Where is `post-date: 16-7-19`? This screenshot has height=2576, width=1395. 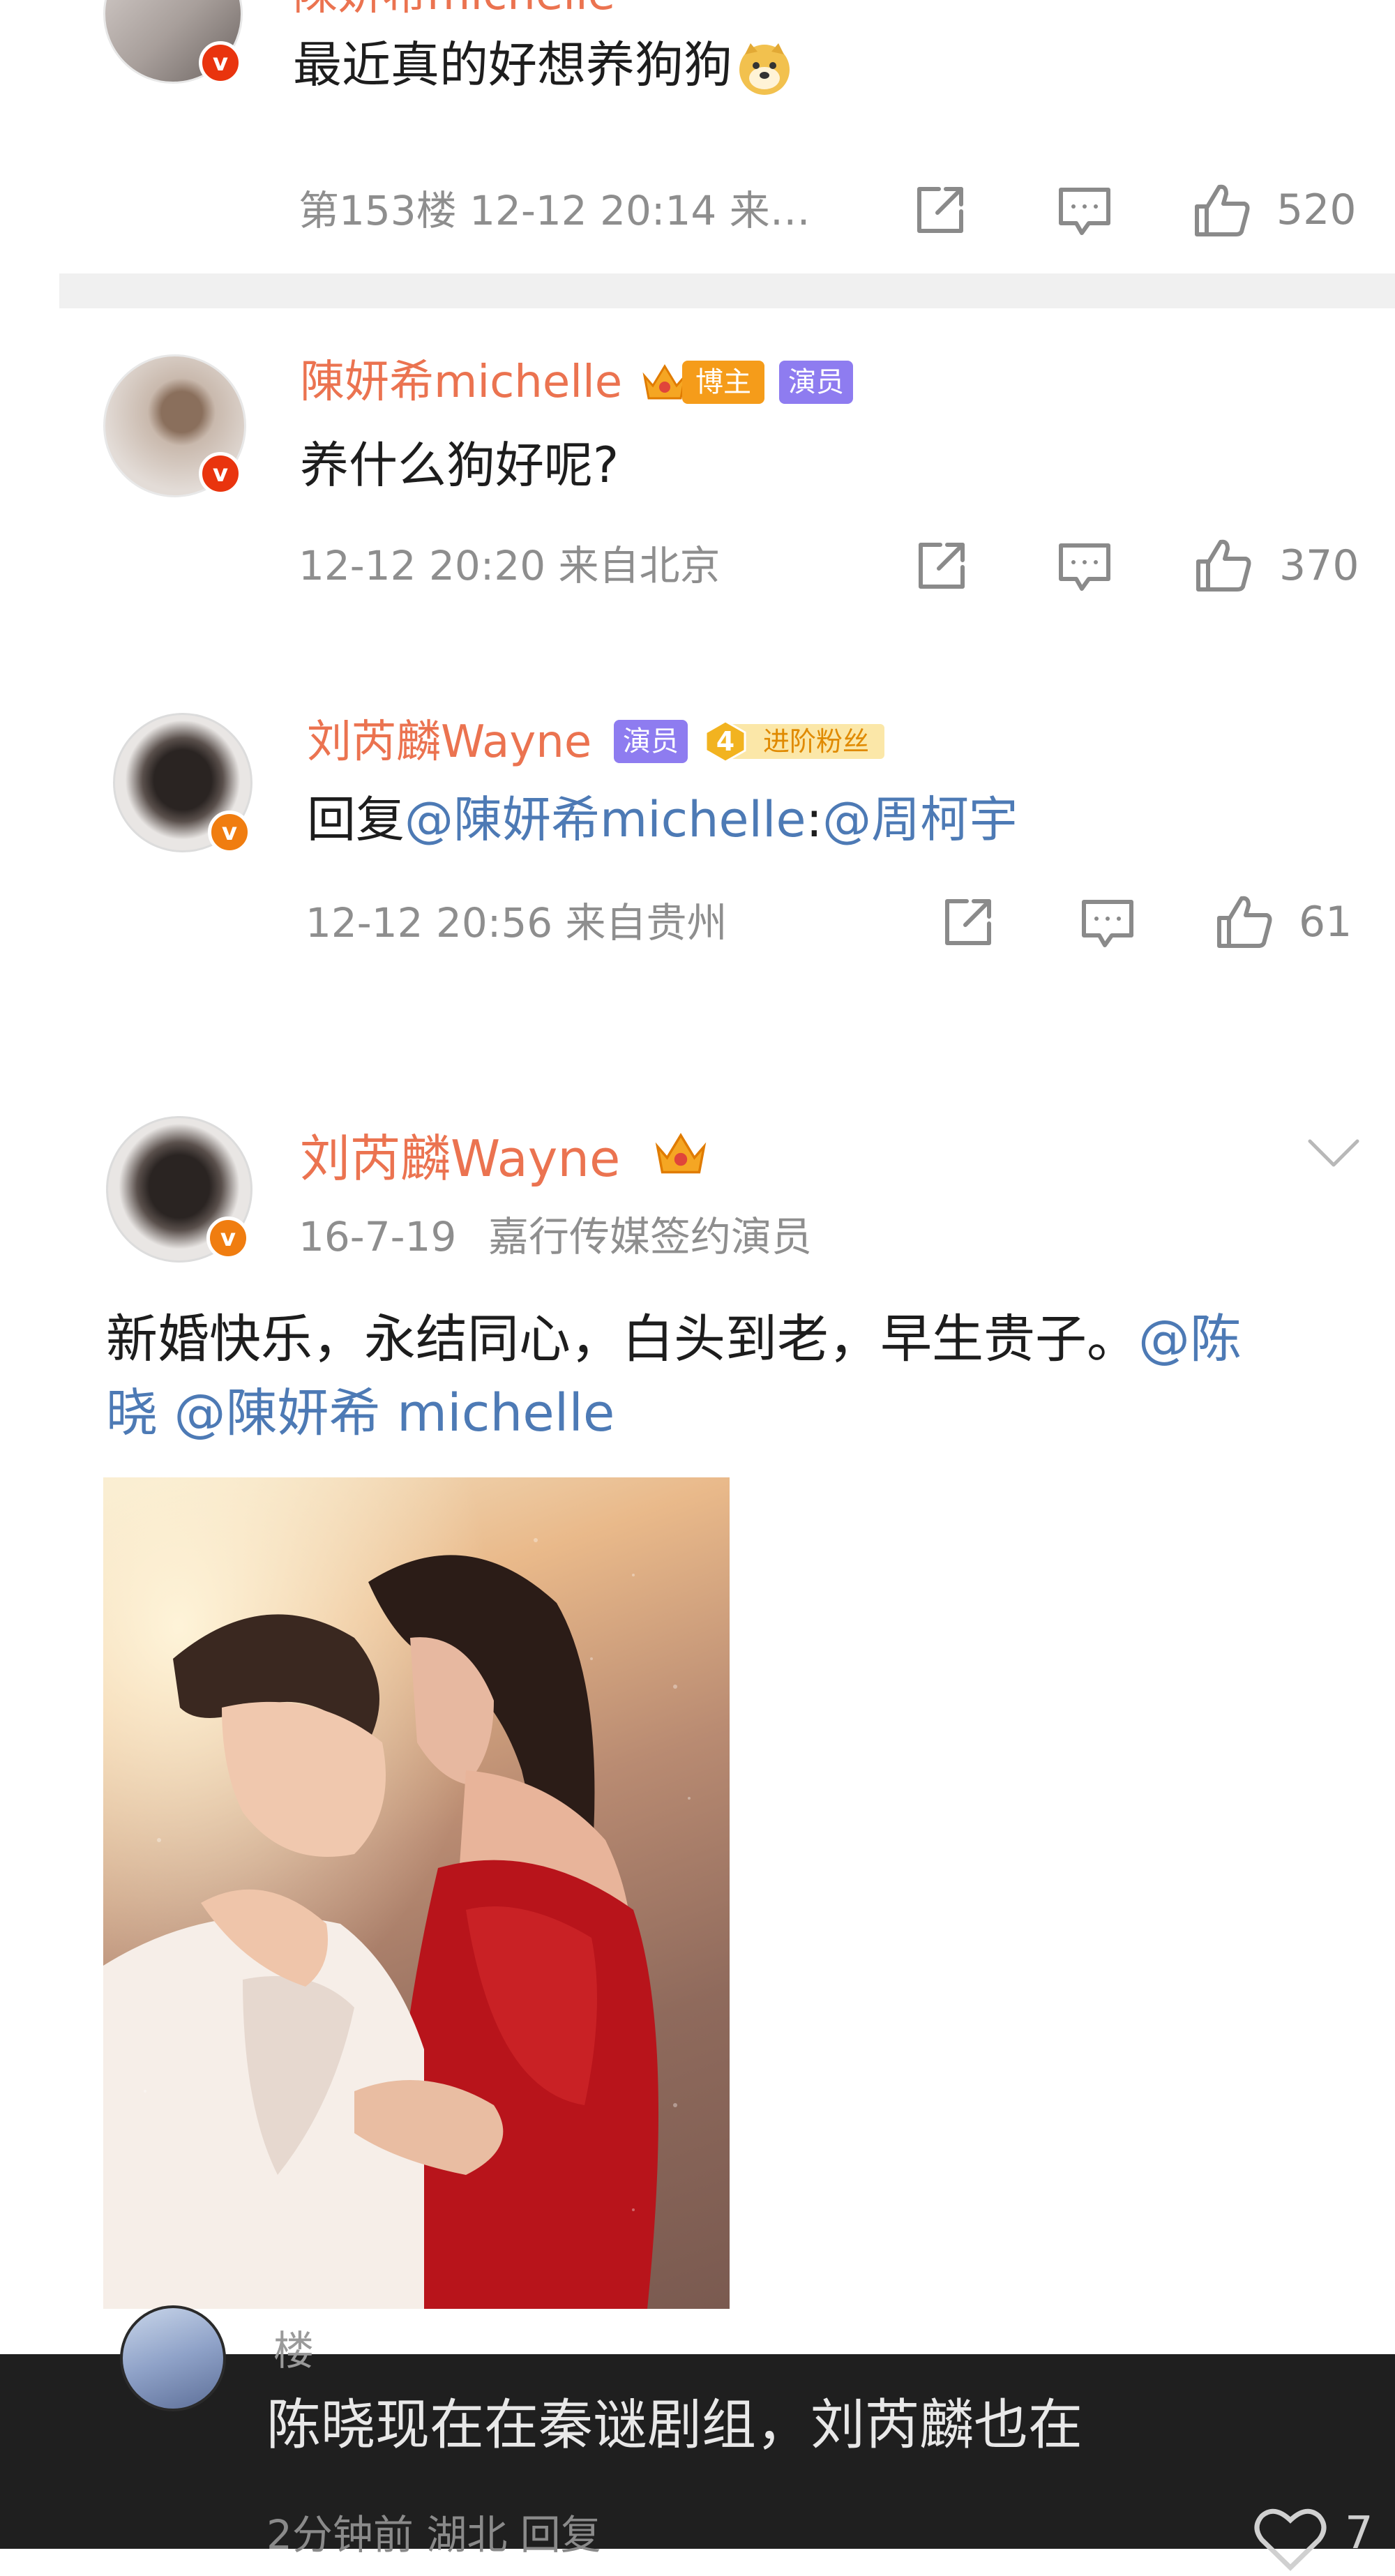 post-date: 16-7-19 is located at coordinates (378, 1236).